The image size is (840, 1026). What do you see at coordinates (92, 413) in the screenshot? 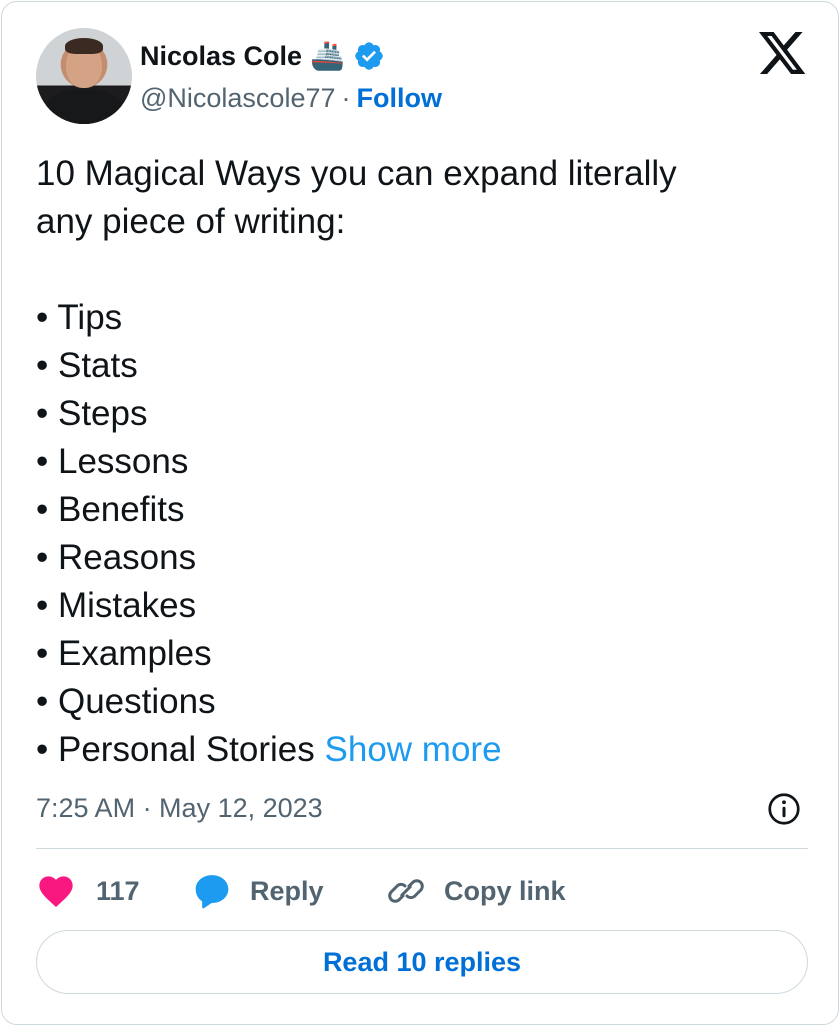
I see `list-item: • Steps` at bounding box center [92, 413].